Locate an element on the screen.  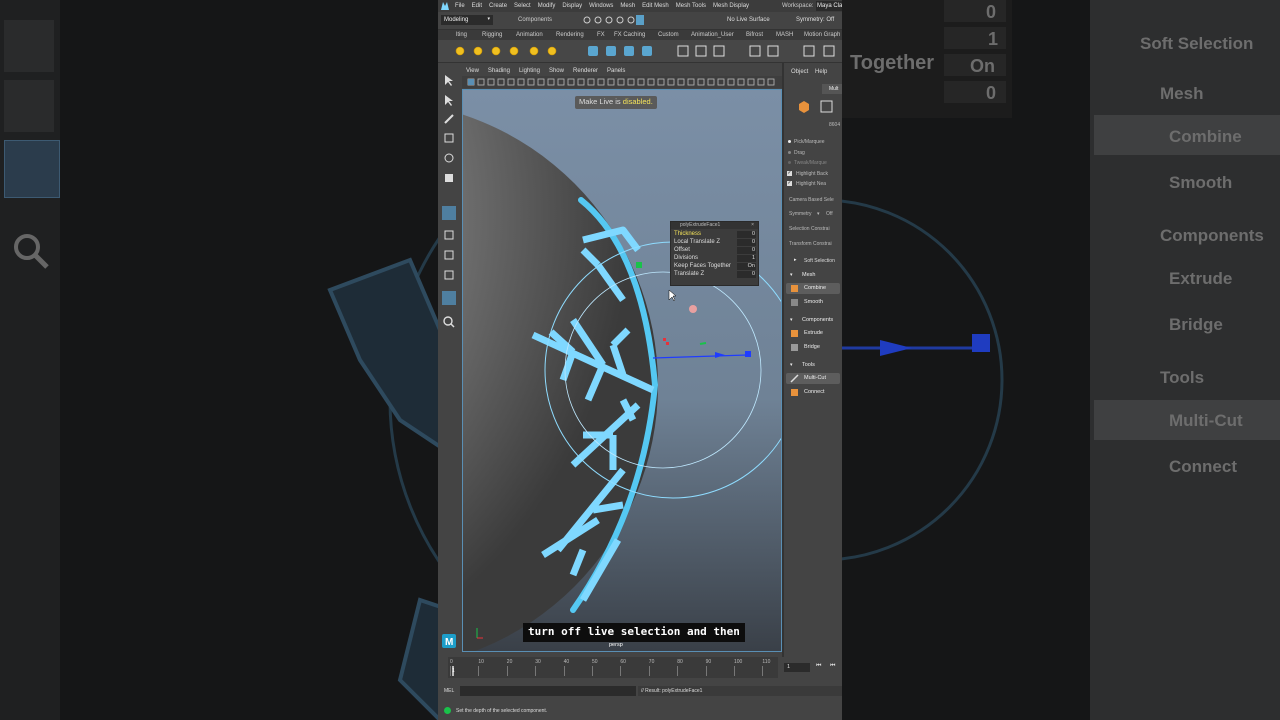
tab-rendering: Rendering is located at coordinates (570, 35).